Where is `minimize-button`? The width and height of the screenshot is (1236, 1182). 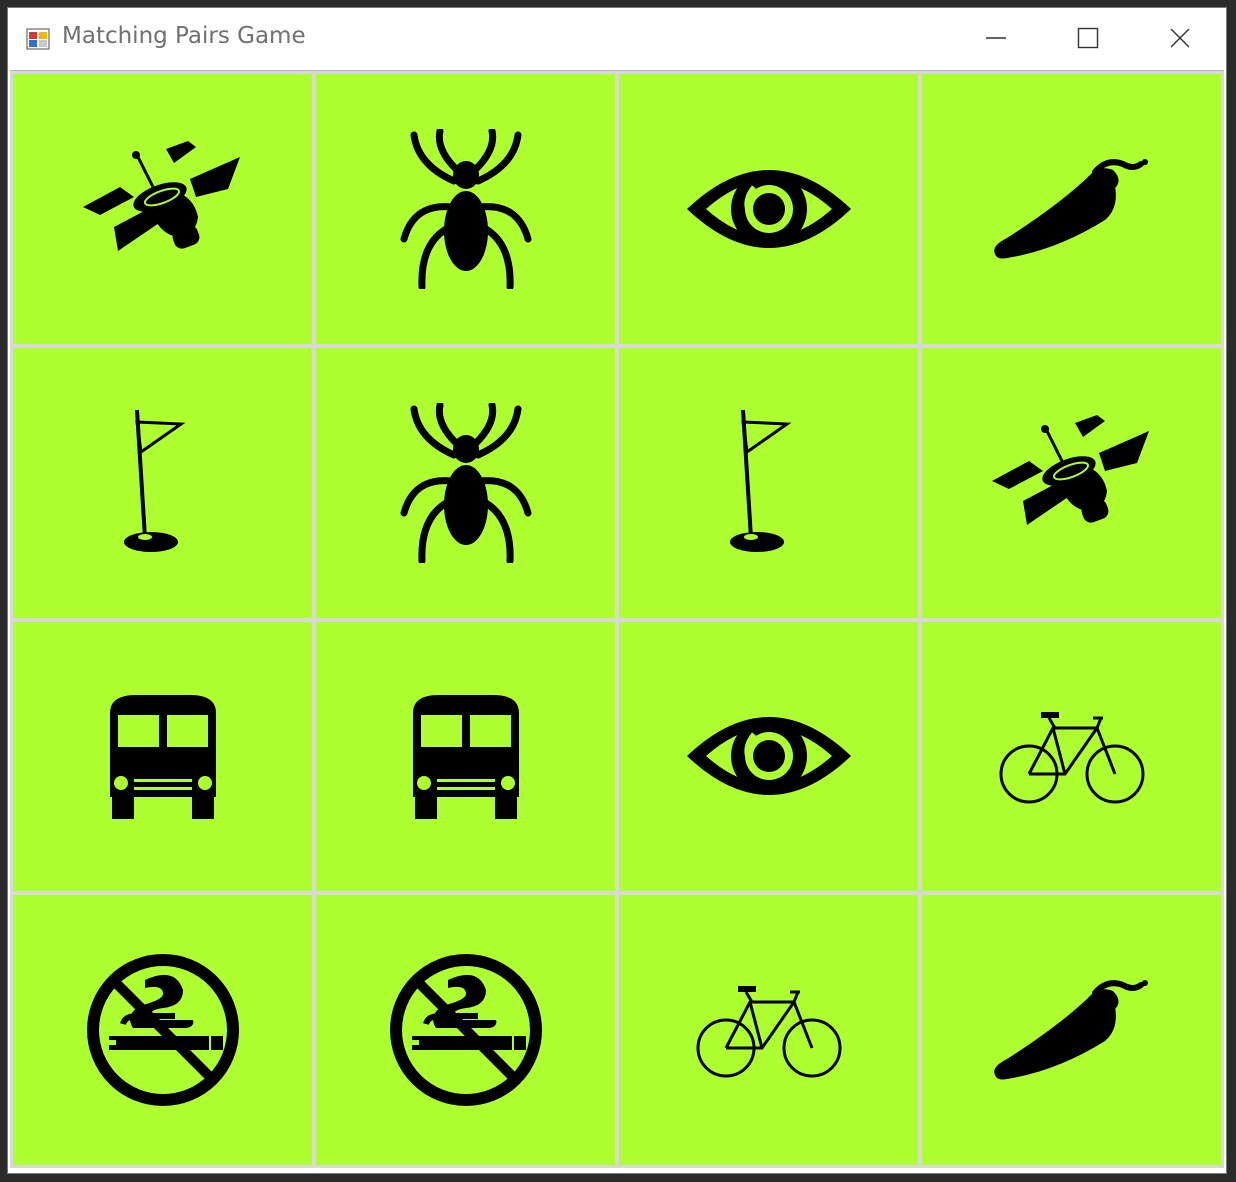
minimize-button is located at coordinates (996, 38).